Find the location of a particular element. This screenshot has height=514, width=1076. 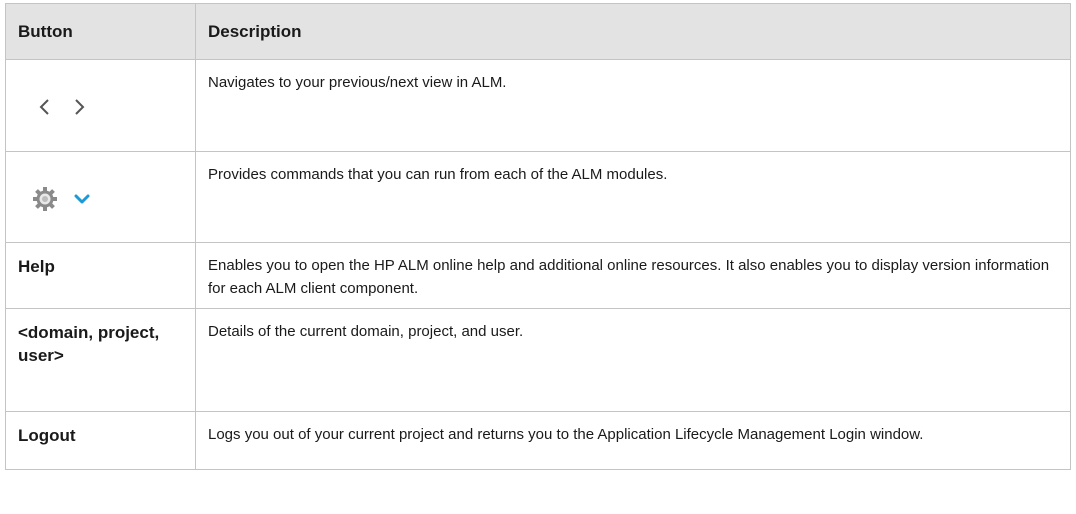

row-button-label: Logout is located at coordinates (100, 440).